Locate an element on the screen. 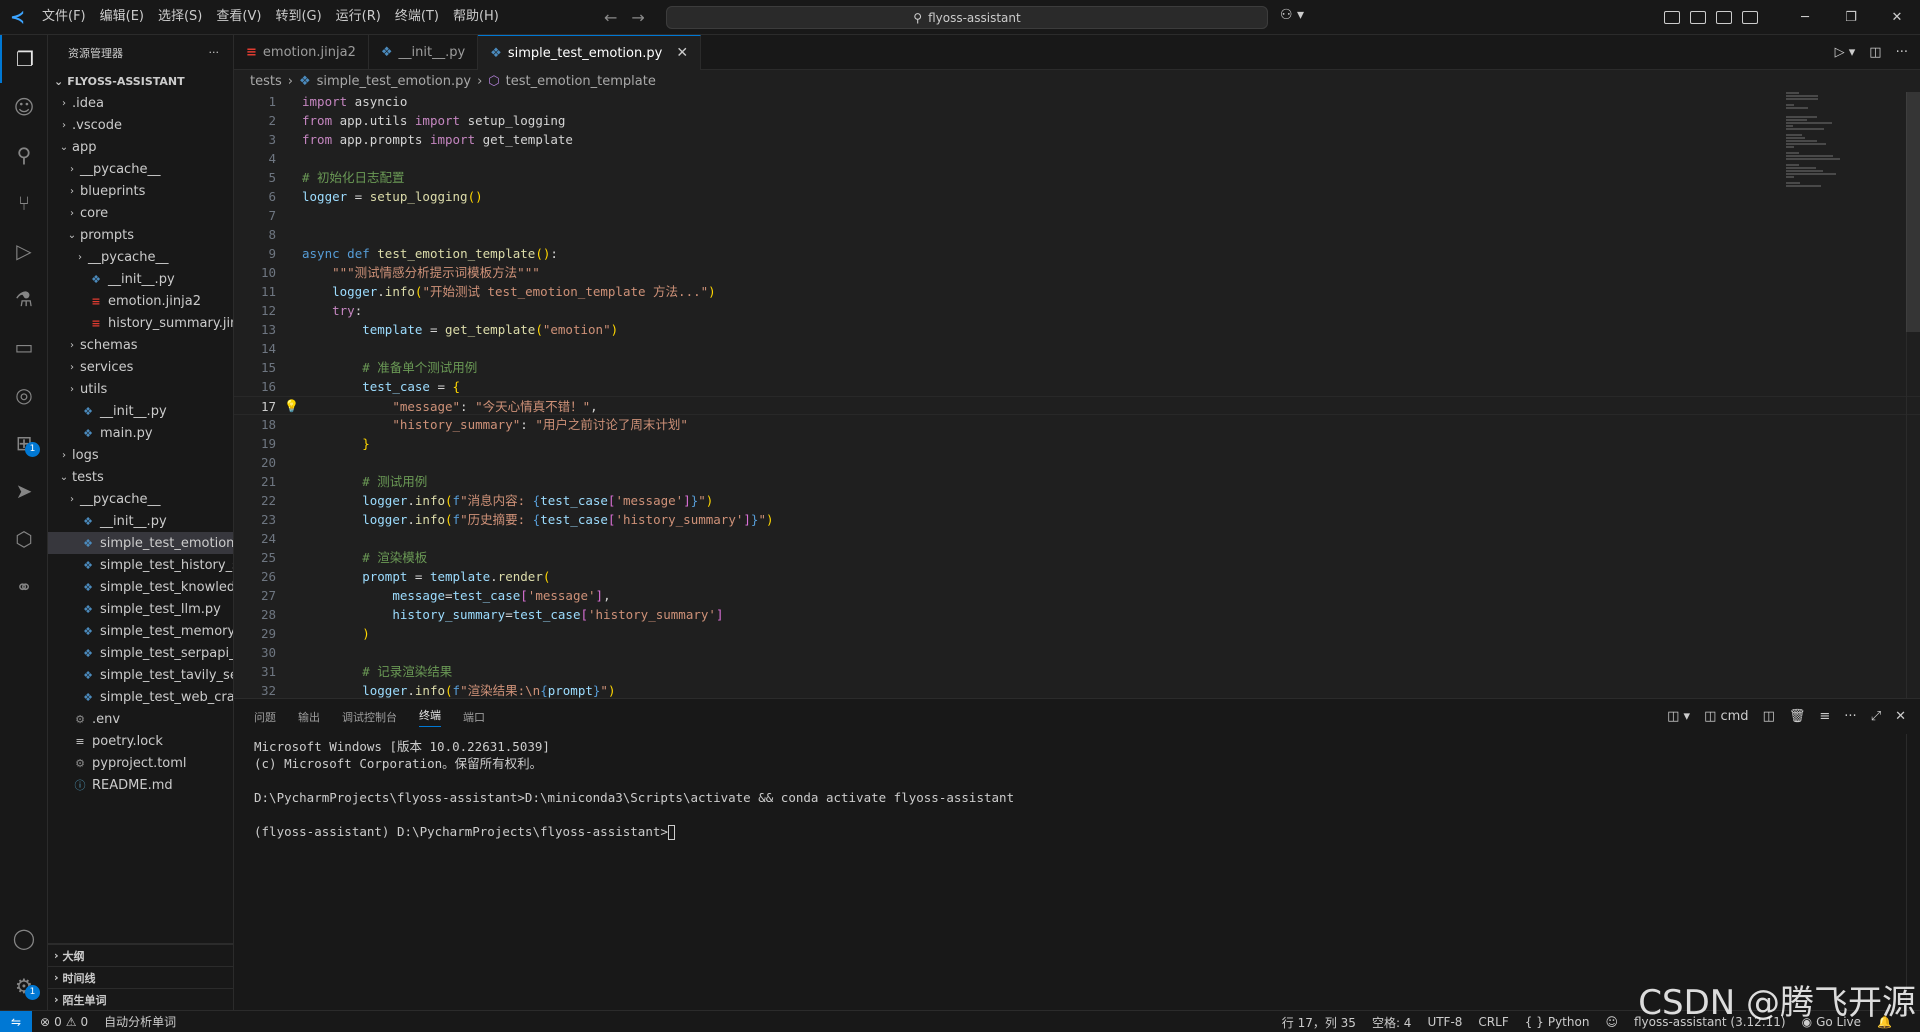  run-file-icon: ▷ ▾ is located at coordinates (1845, 52).